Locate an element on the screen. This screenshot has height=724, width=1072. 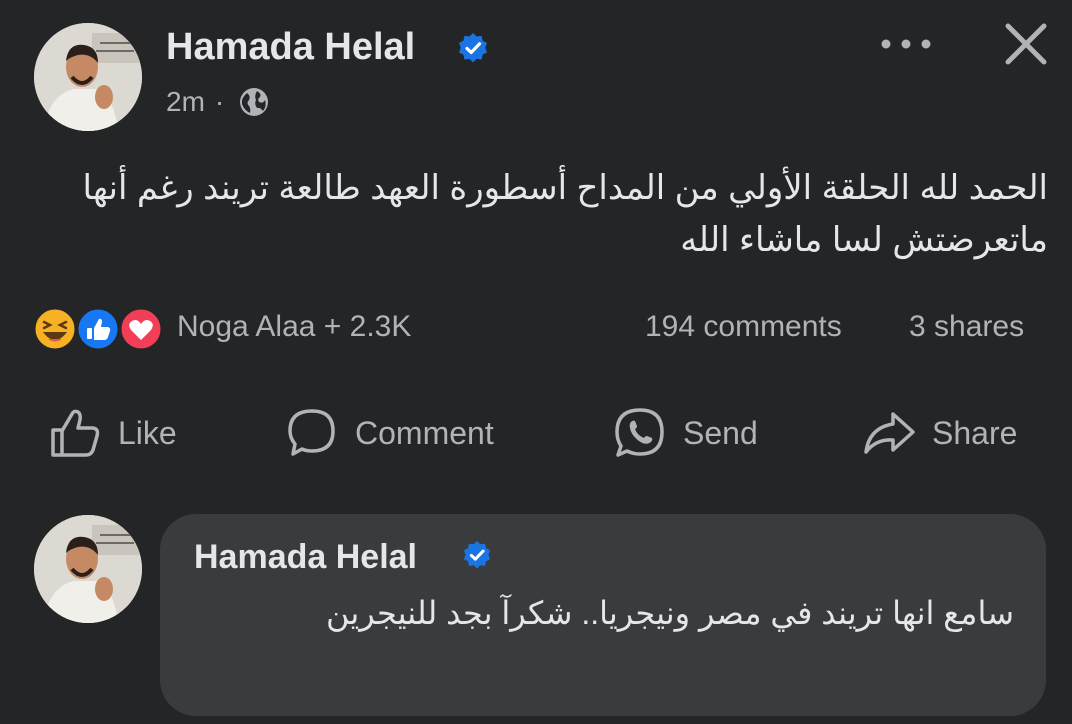
like-label: Like is located at coordinates (147, 432).